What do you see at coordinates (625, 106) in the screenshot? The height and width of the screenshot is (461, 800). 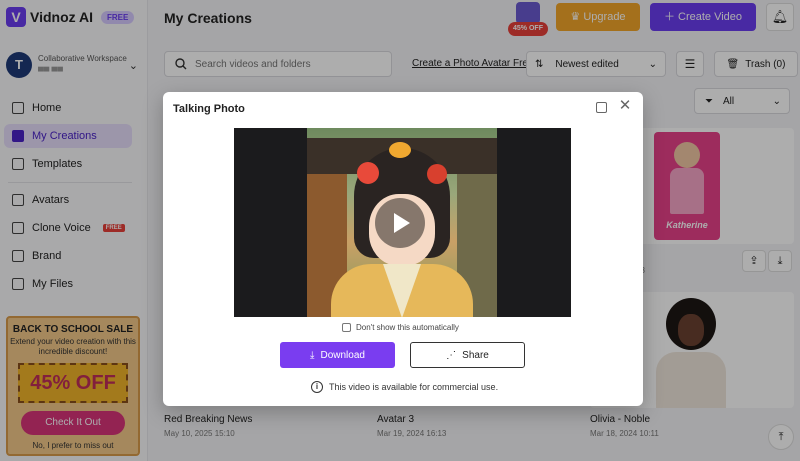 I see `close-icon: ✕` at bounding box center [625, 106].